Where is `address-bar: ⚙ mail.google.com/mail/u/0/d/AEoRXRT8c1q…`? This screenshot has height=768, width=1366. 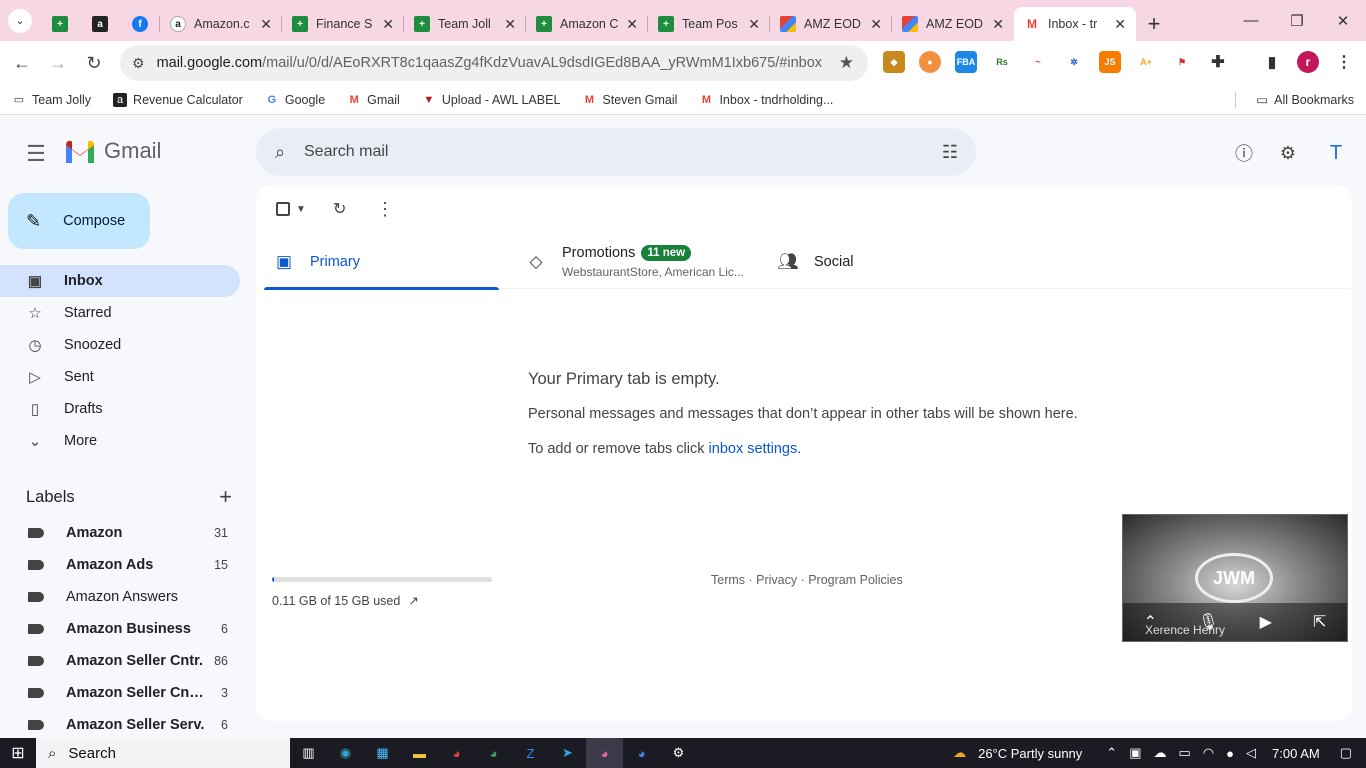
address-bar: ⚙ mail.google.com/mail/u/0/d/AEoRXRT8c1q… is located at coordinates (494, 63).